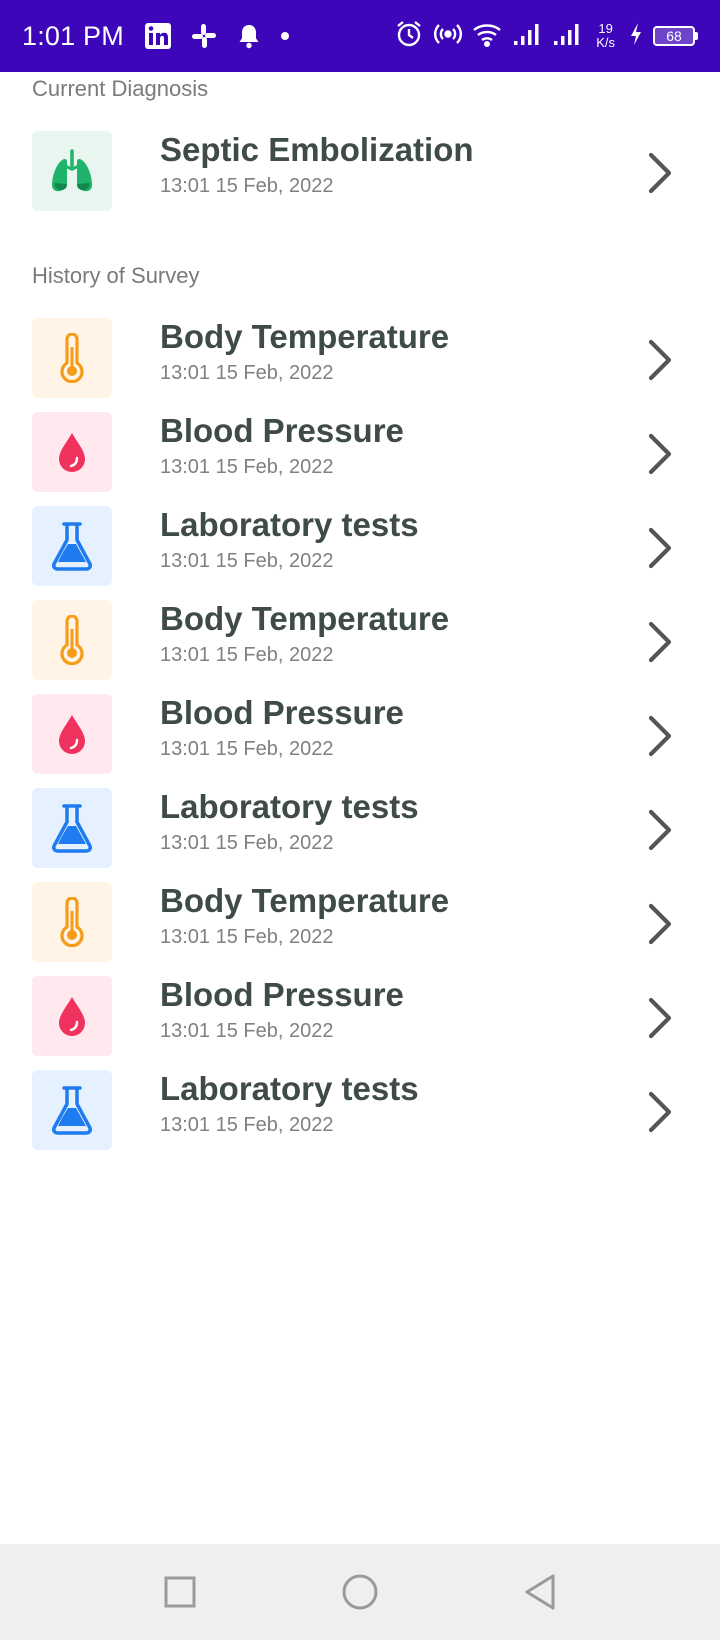  Describe the element at coordinates (487, 36) in the screenshot. I see `wifi-icon` at that location.